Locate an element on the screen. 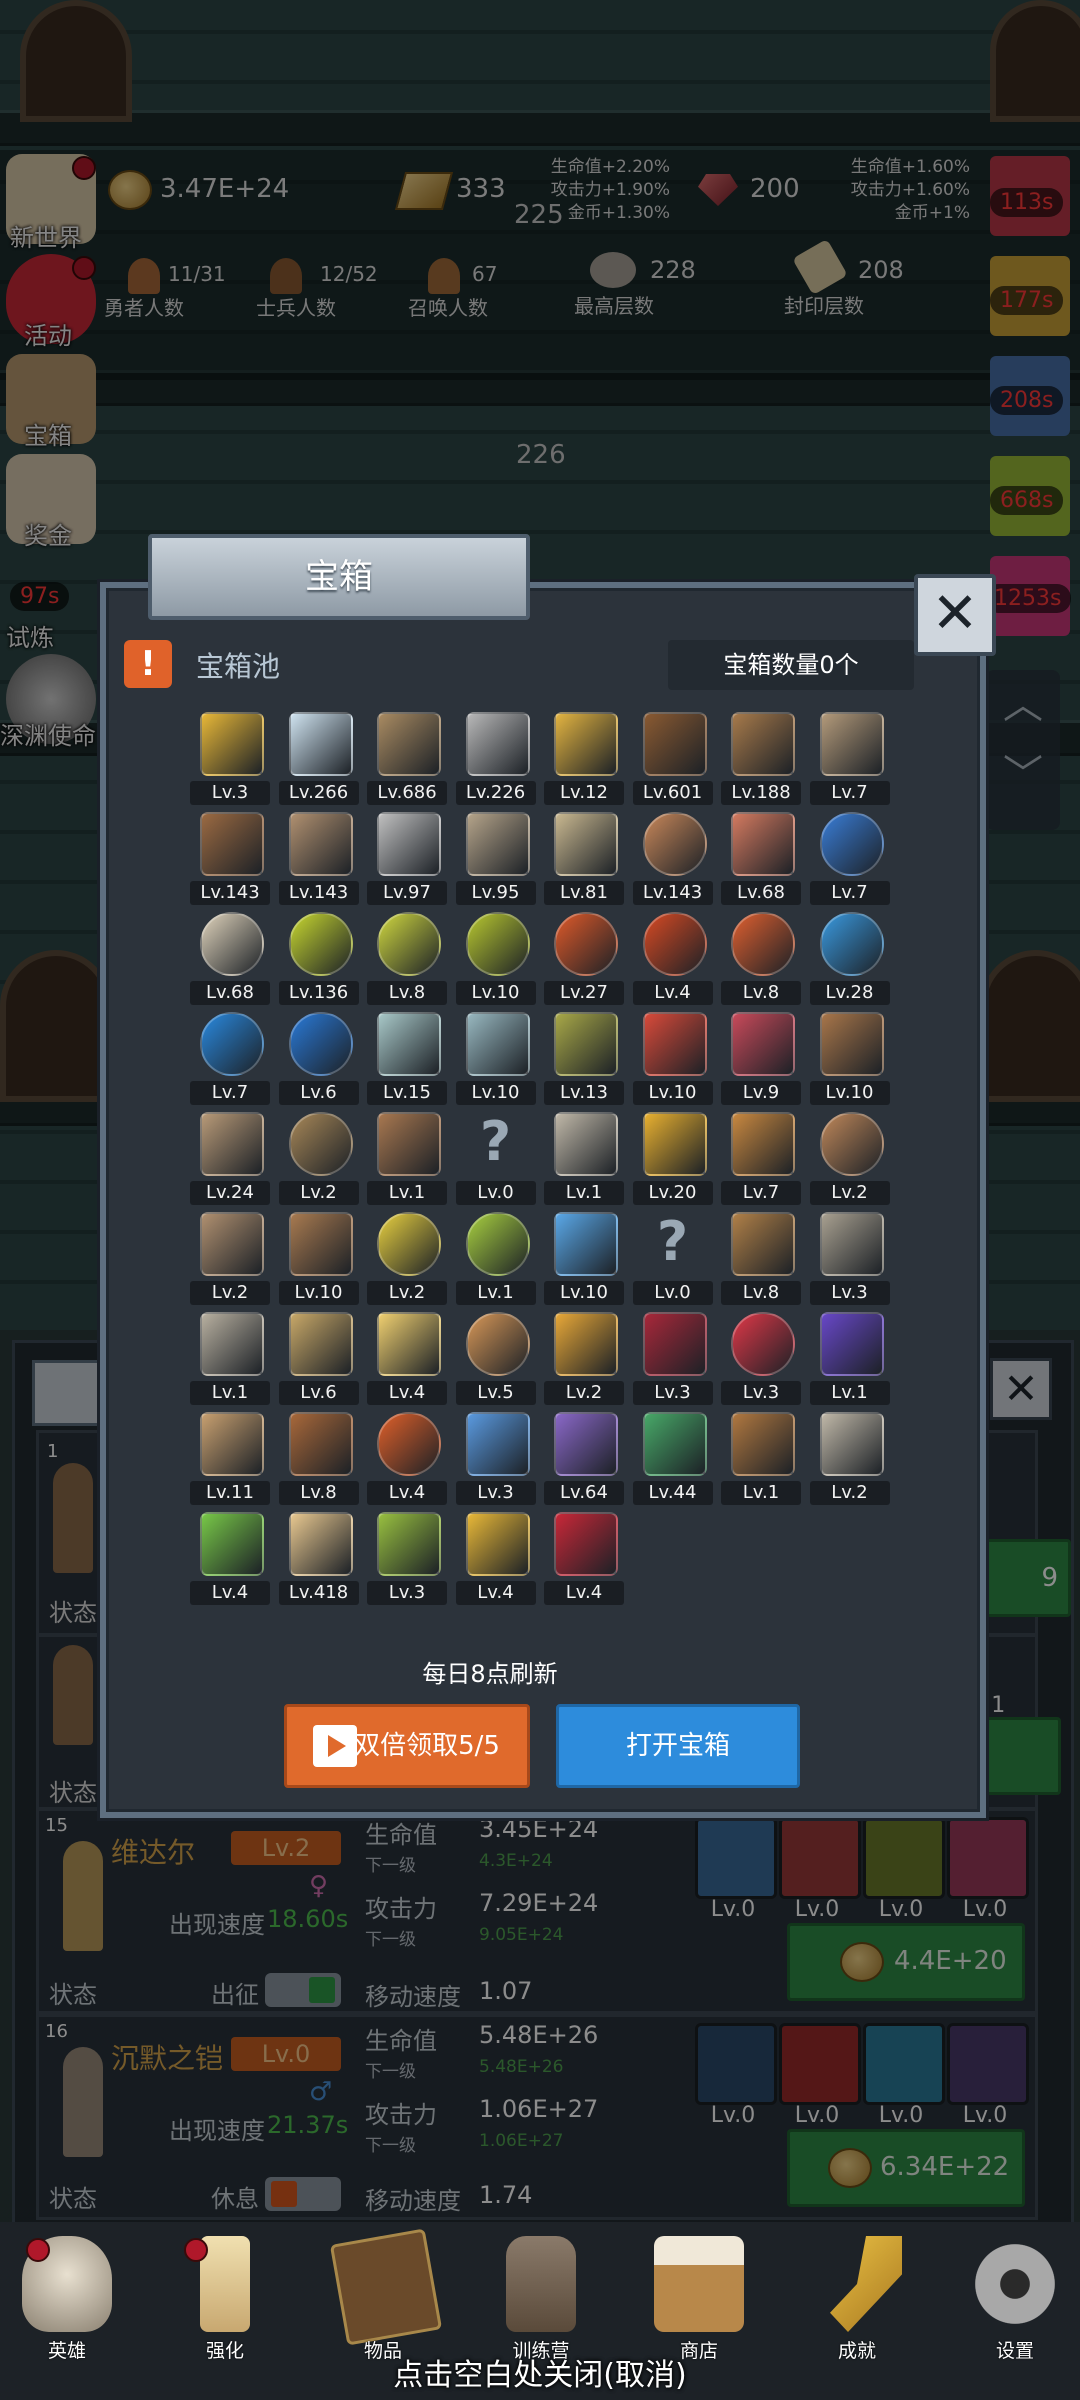 This screenshot has height=2400, width=1080. emblem-icon is located at coordinates (674, 1444).